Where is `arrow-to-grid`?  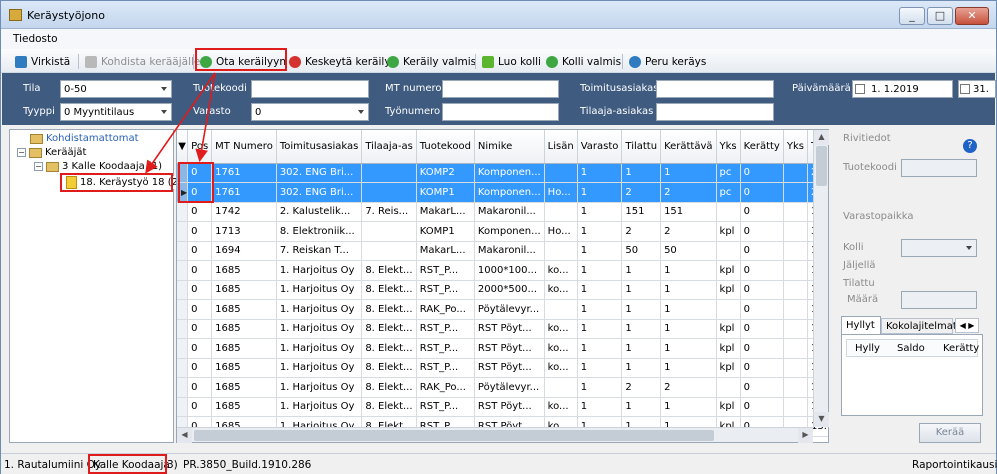 arrow-to-grid is located at coordinates (205, 117).